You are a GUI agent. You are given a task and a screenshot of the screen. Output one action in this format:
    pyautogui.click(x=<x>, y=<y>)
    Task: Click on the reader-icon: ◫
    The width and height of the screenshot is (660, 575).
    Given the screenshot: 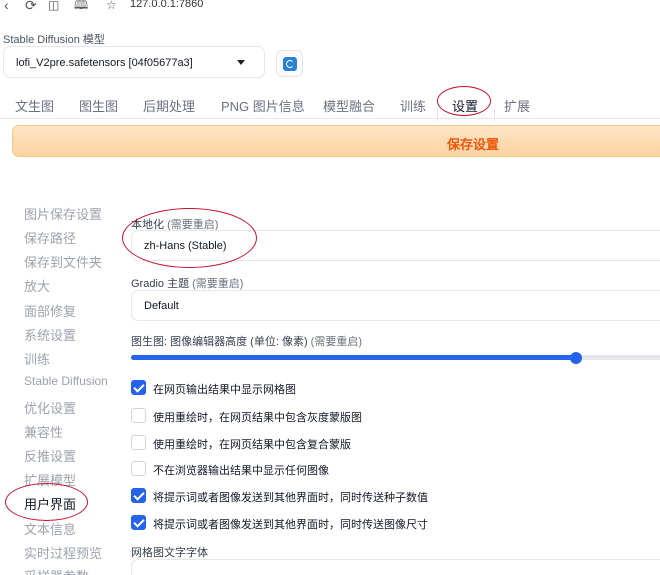 What is the action you would take?
    pyautogui.click(x=53, y=6)
    